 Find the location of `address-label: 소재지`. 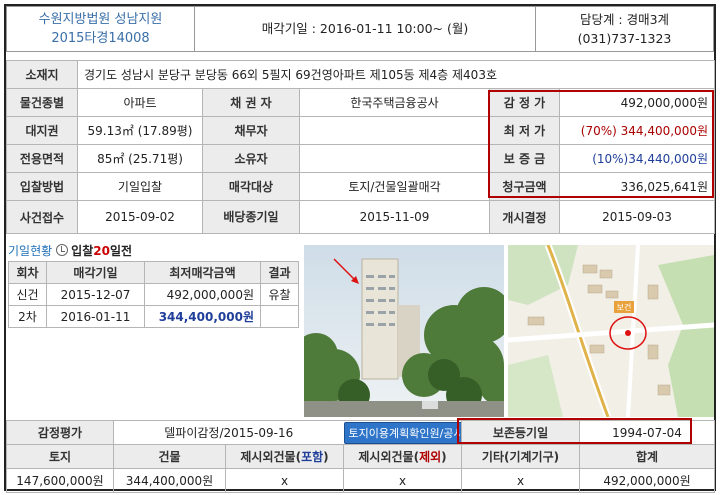

address-label: 소재지 is located at coordinates (42, 74).